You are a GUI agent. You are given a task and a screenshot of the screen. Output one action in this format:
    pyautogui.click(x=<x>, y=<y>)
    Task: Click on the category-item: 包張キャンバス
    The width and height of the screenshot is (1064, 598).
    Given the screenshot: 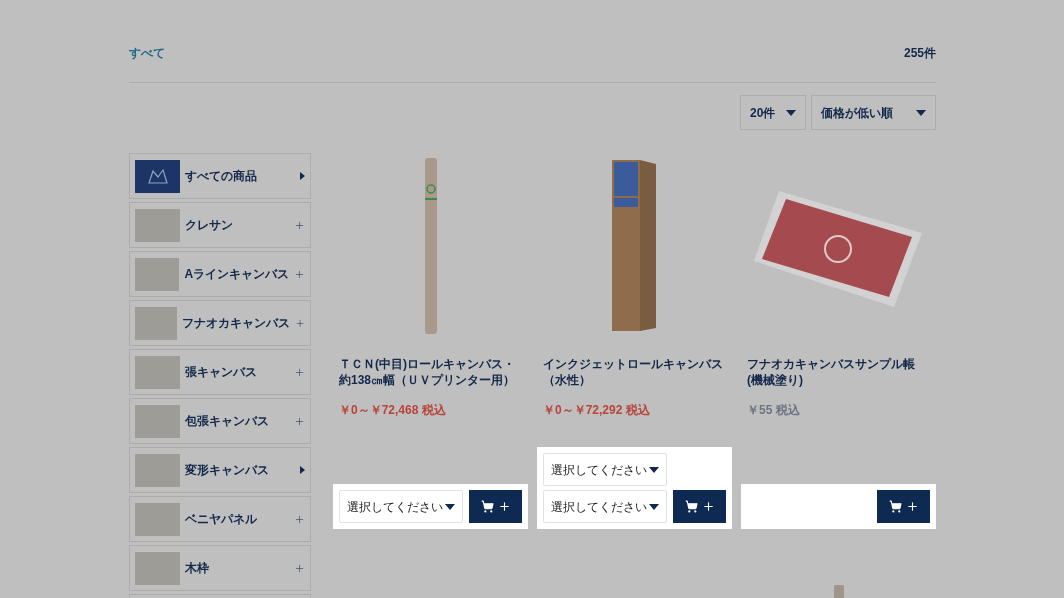 What is the action you would take?
    pyautogui.click(x=220, y=421)
    